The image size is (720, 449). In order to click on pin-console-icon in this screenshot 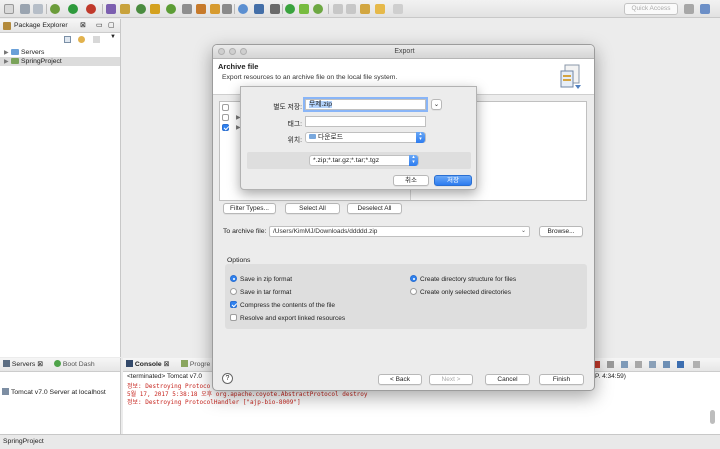, I will do `click(666, 364)`.